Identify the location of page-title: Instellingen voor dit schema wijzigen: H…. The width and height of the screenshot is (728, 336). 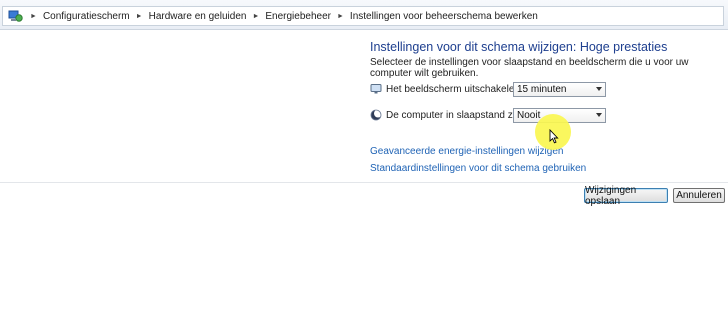
(519, 47).